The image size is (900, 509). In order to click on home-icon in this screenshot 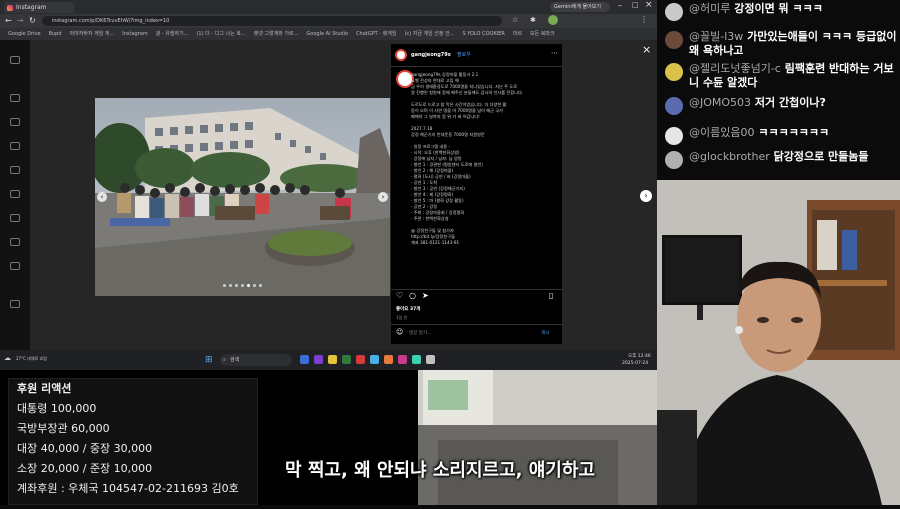, I will do `click(15, 98)`.